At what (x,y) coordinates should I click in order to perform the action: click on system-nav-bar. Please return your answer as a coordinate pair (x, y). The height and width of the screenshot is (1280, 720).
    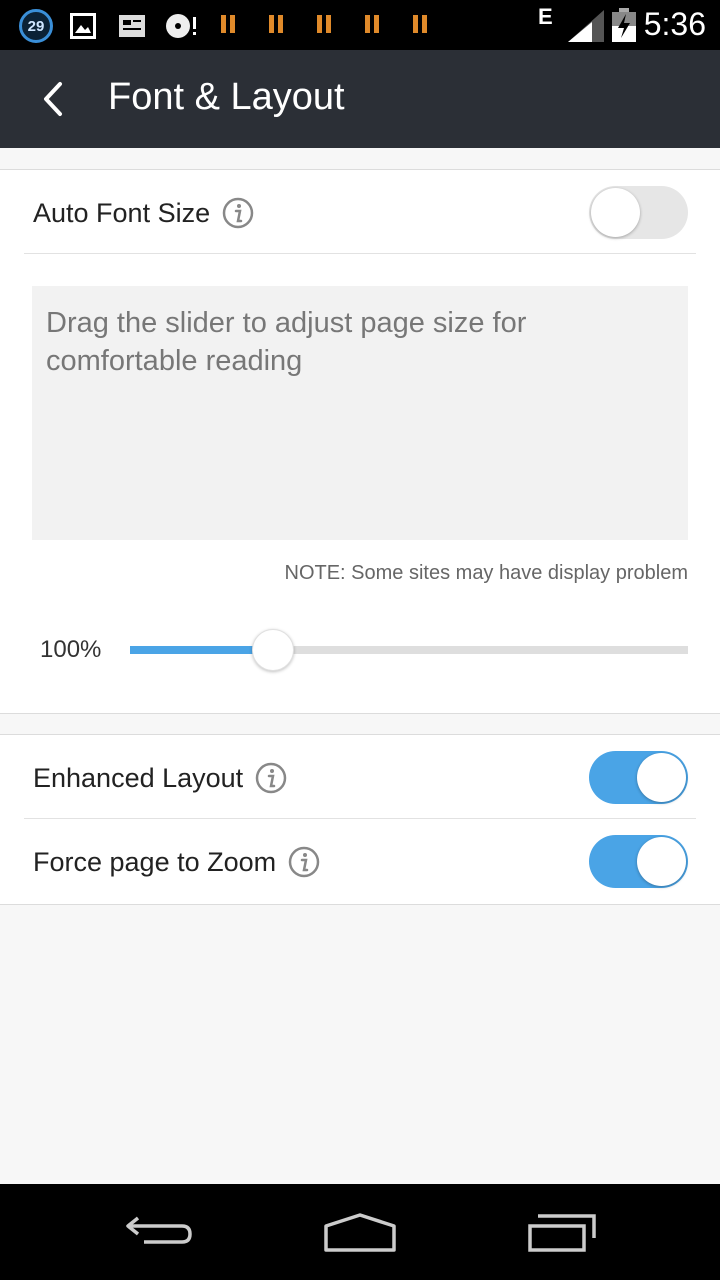
    Looking at the image, I should click on (360, 1232).